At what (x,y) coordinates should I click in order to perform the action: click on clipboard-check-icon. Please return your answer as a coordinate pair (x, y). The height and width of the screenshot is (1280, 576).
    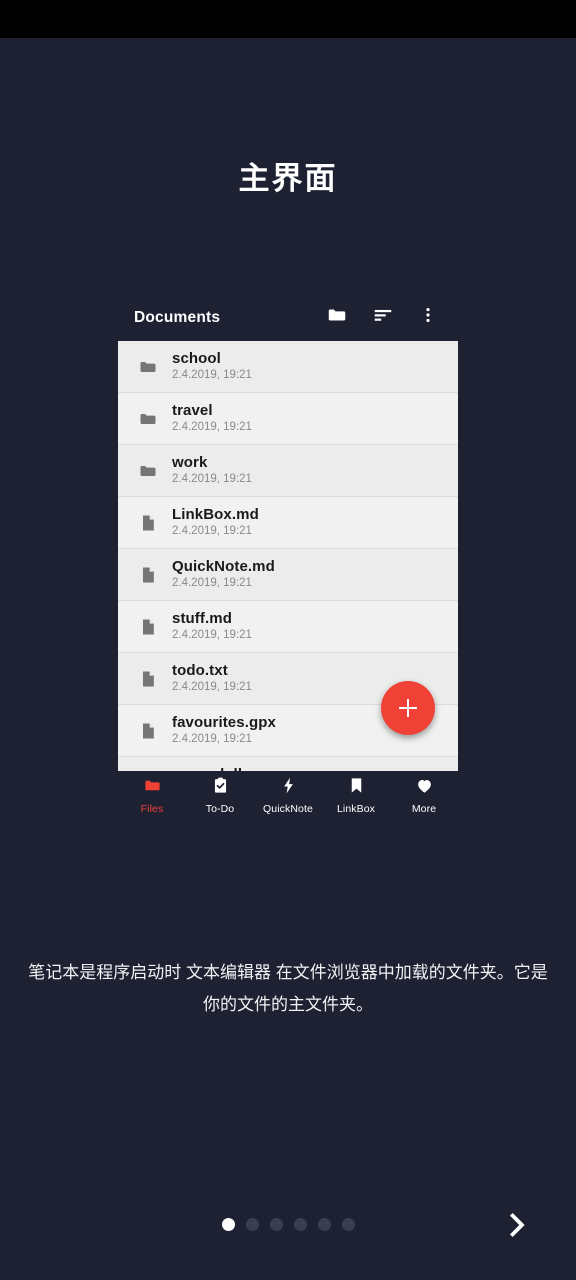
    Looking at the image, I should click on (220, 788).